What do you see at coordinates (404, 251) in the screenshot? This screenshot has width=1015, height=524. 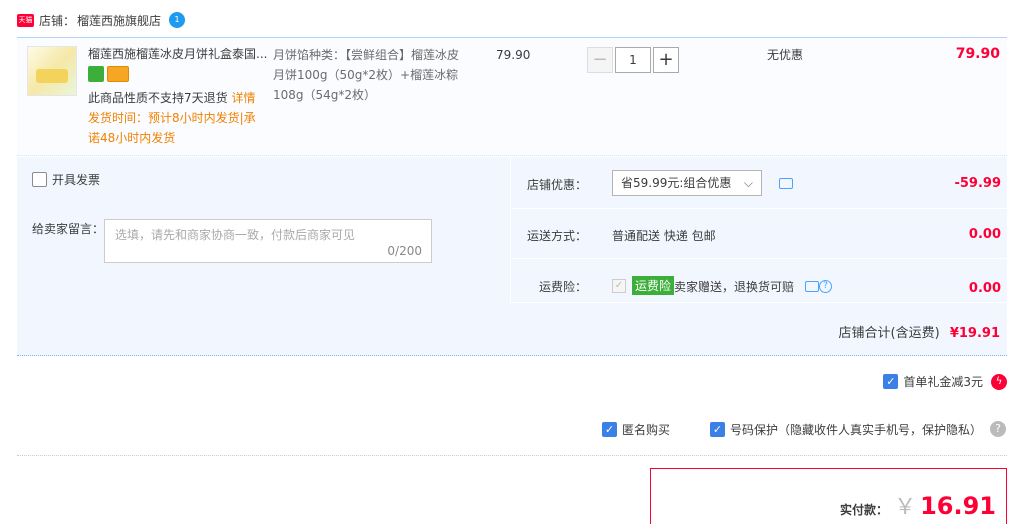 I see `message-char-count: 0/200` at bounding box center [404, 251].